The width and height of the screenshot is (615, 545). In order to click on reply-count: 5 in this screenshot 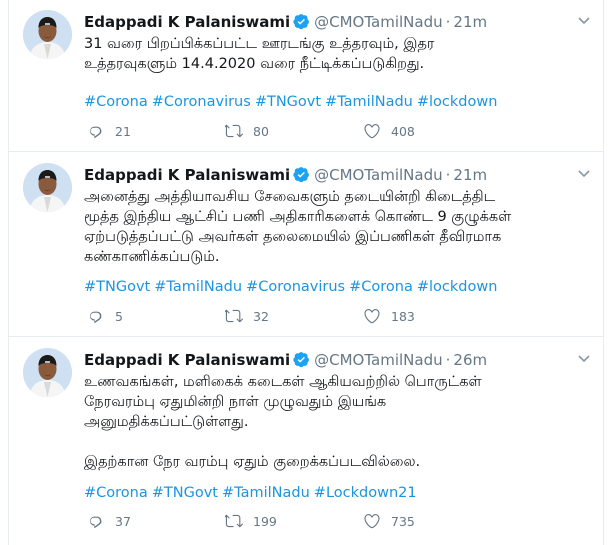, I will do `click(119, 316)`.